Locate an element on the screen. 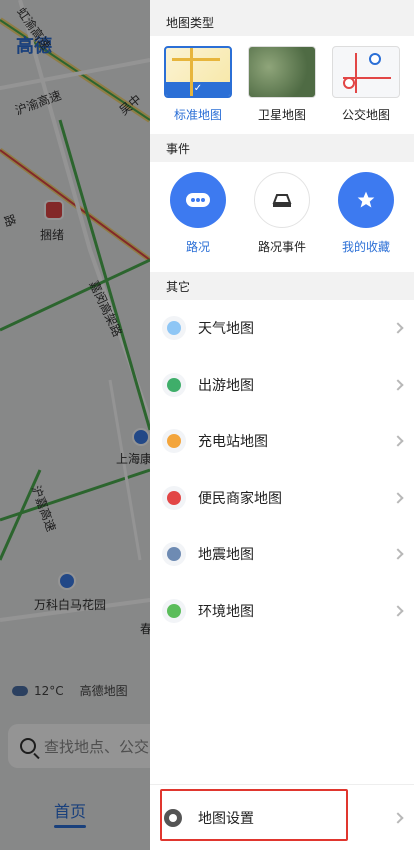  event-favorites: 我的收藏 is located at coordinates (366, 222).